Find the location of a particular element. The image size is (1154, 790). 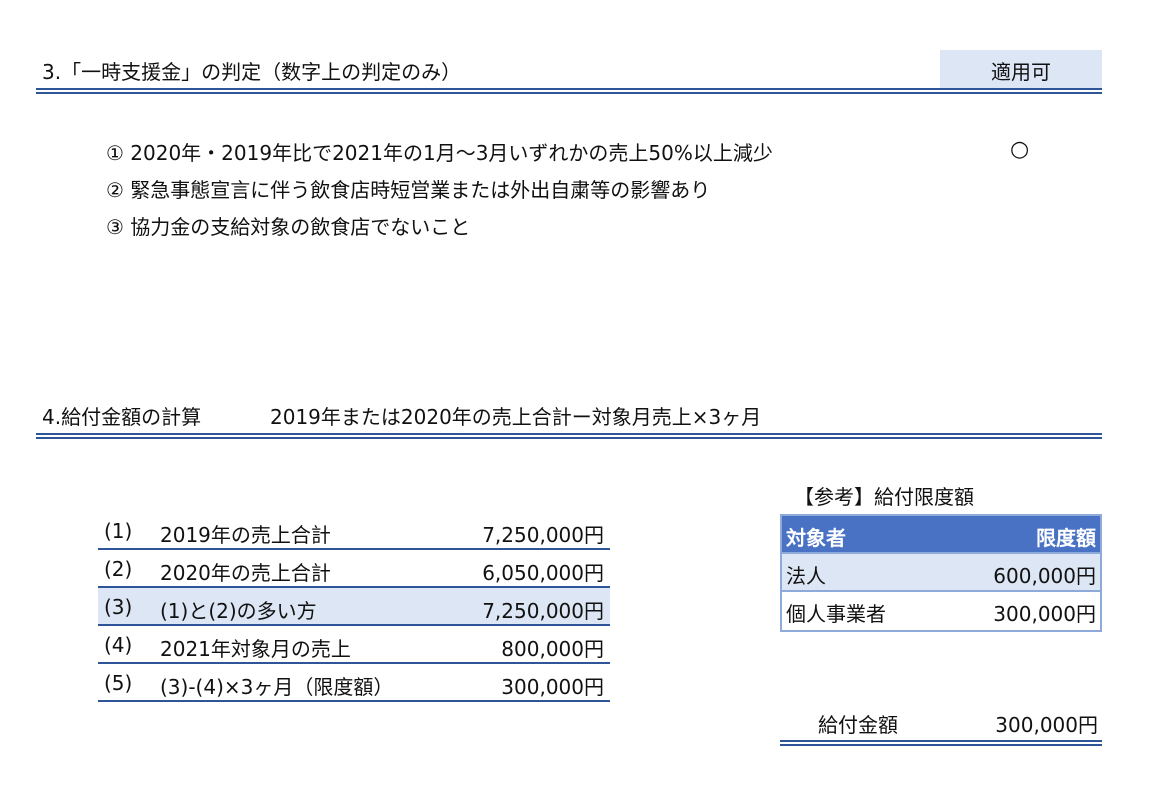

criterion-1-check: ○ is located at coordinates (1020, 149).